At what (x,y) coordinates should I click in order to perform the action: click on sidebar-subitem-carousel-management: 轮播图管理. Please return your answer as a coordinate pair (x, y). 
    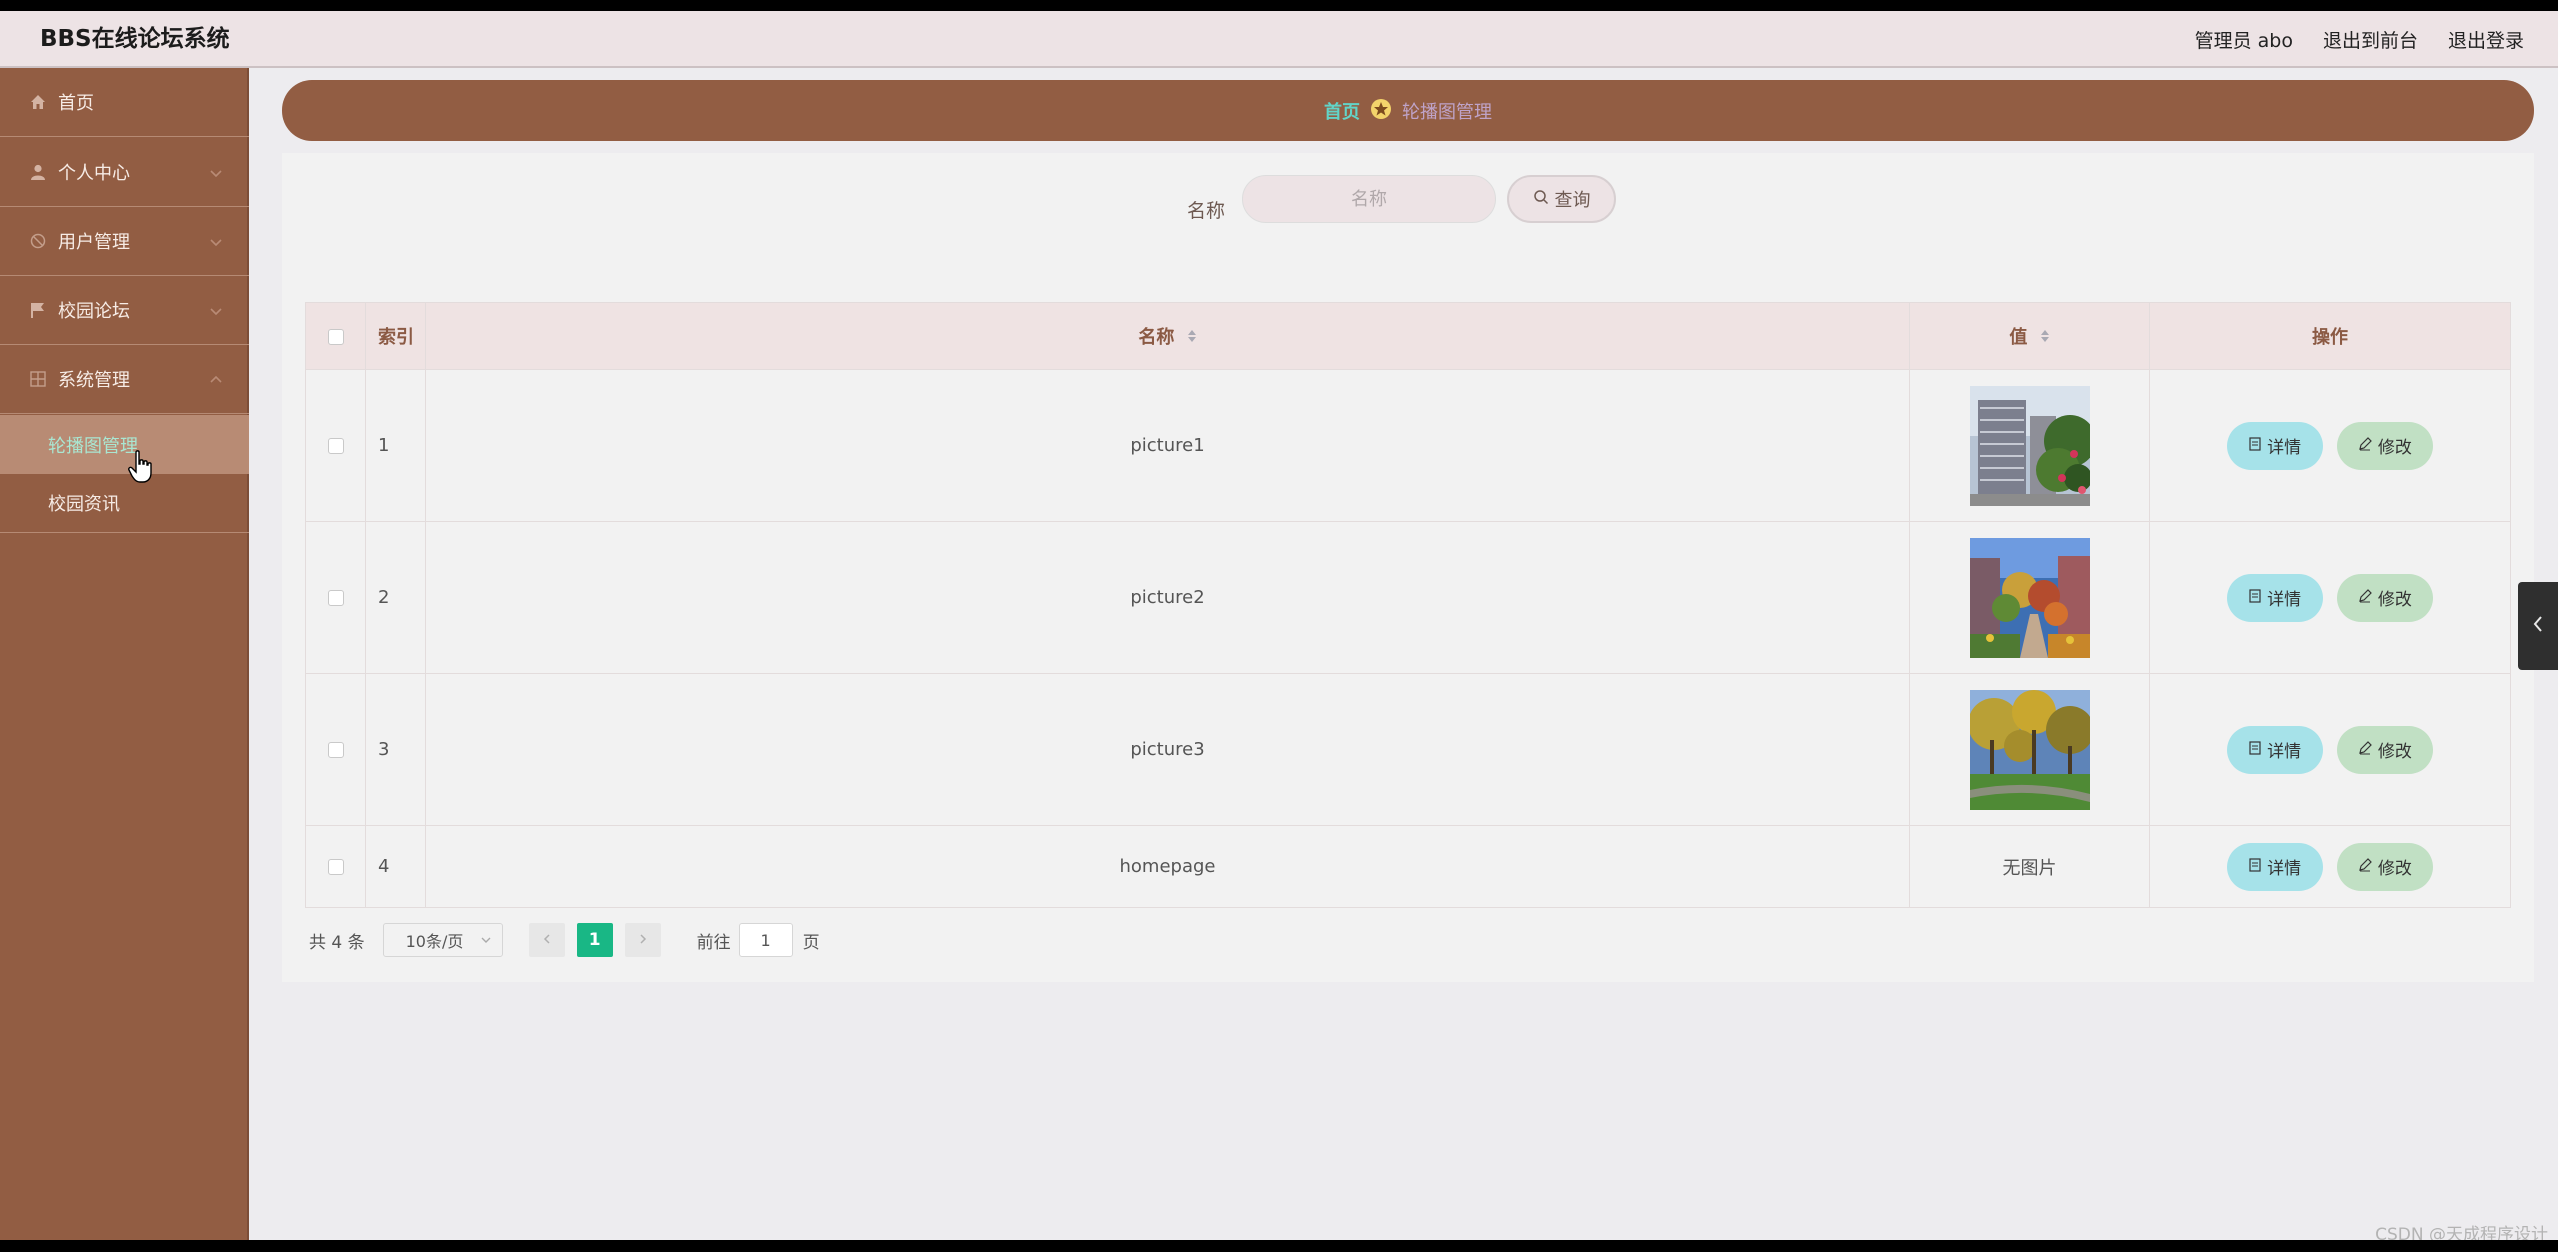
    Looking at the image, I should click on (124, 444).